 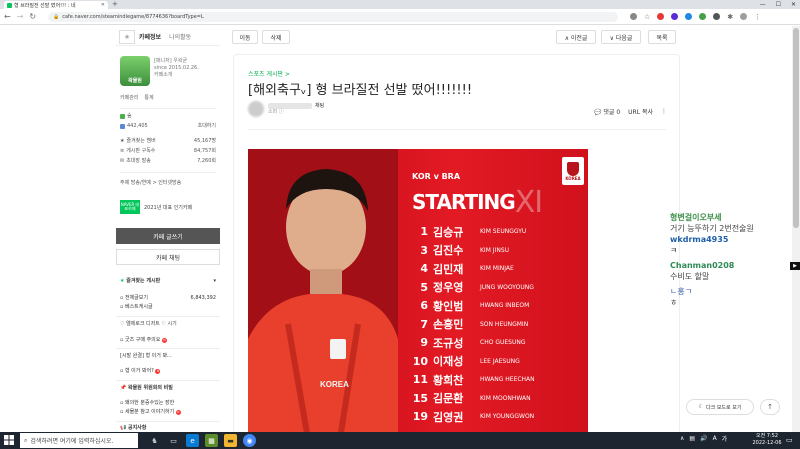 I want to click on player-row: 7 손흥민 SON HEUNGMIN, so click(x=468, y=324).